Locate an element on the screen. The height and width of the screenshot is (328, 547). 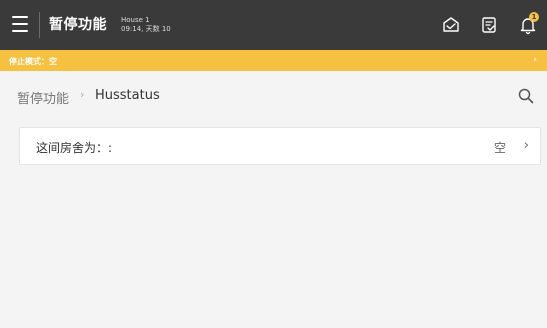
notification-bell-icon: 1 is located at coordinates (528, 23).